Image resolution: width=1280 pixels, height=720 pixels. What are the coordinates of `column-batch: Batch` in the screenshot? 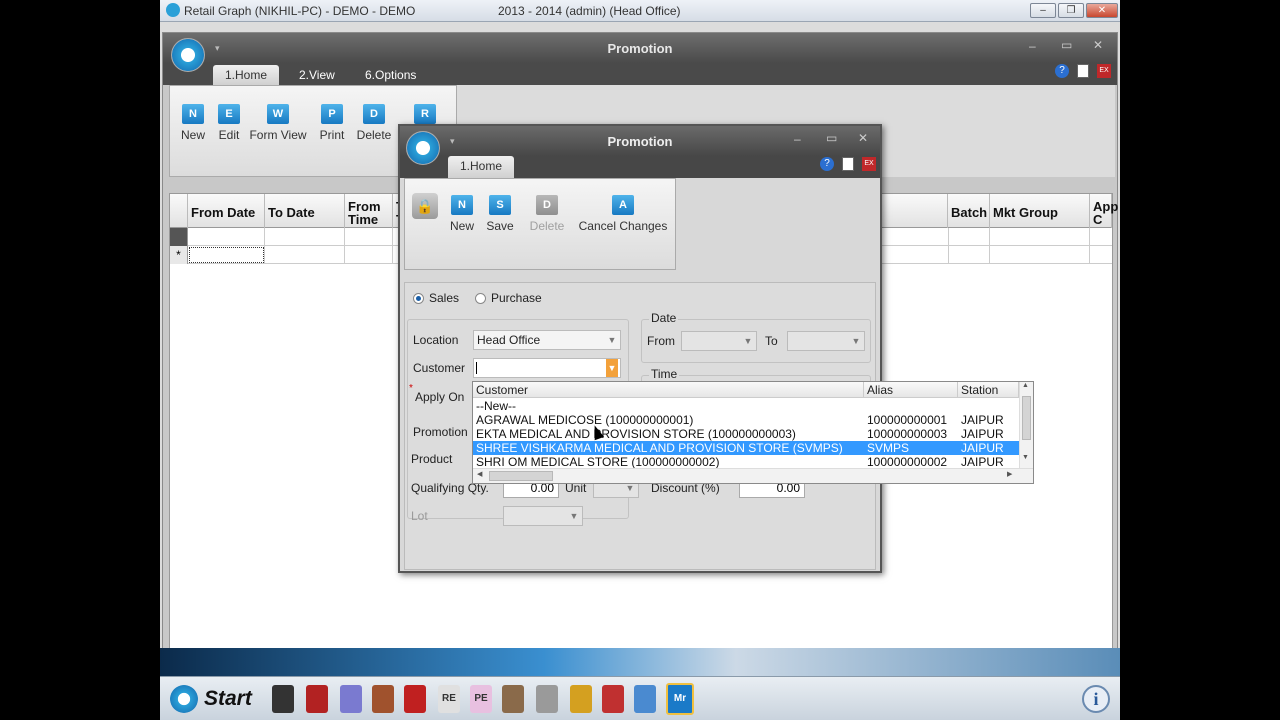 It's located at (969, 211).